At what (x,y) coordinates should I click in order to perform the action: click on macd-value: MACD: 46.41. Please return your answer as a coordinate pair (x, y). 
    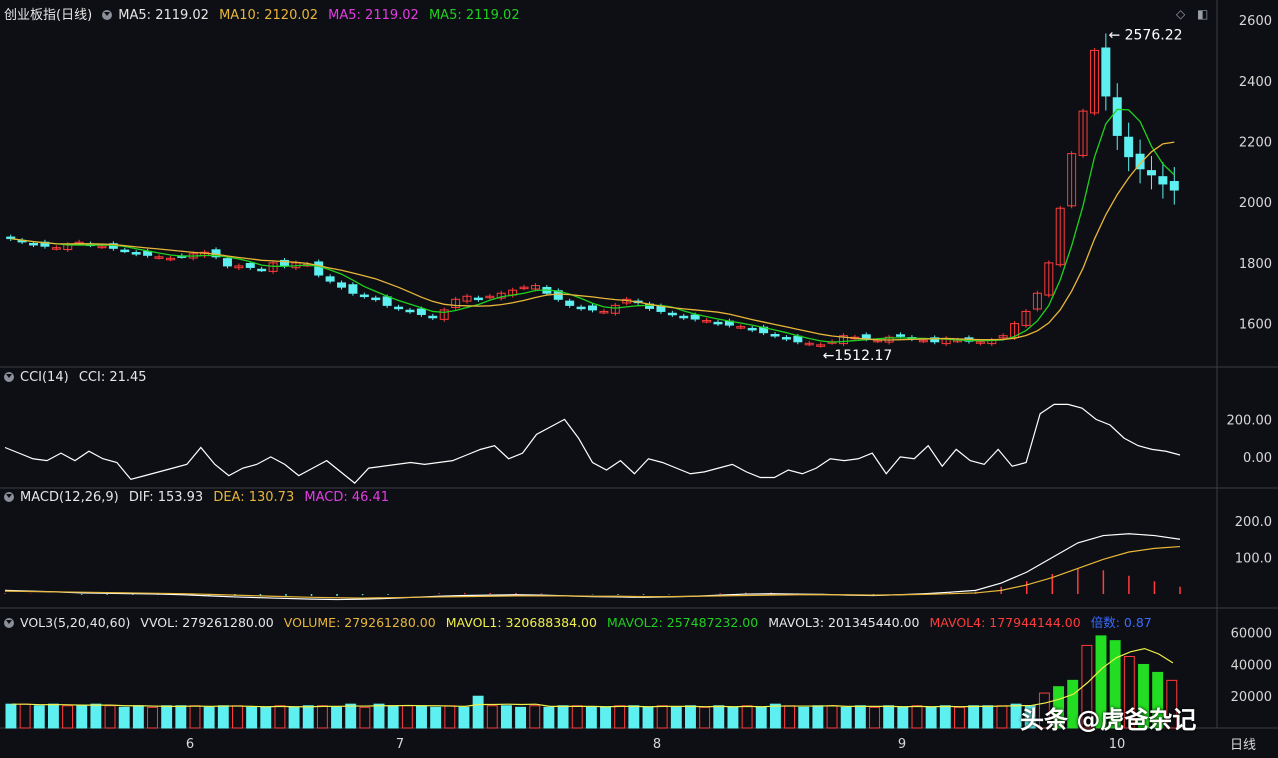
    Looking at the image, I should click on (347, 497).